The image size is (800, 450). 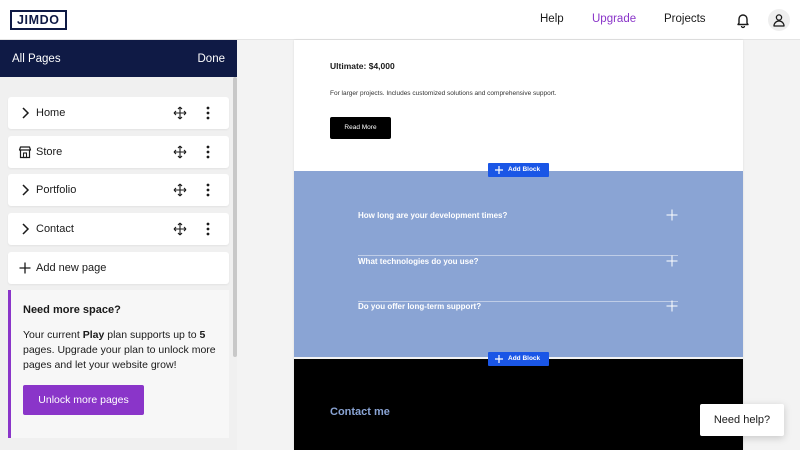 What do you see at coordinates (518, 278) in the screenshot?
I see `faq-item: What technologies do you use?` at bounding box center [518, 278].